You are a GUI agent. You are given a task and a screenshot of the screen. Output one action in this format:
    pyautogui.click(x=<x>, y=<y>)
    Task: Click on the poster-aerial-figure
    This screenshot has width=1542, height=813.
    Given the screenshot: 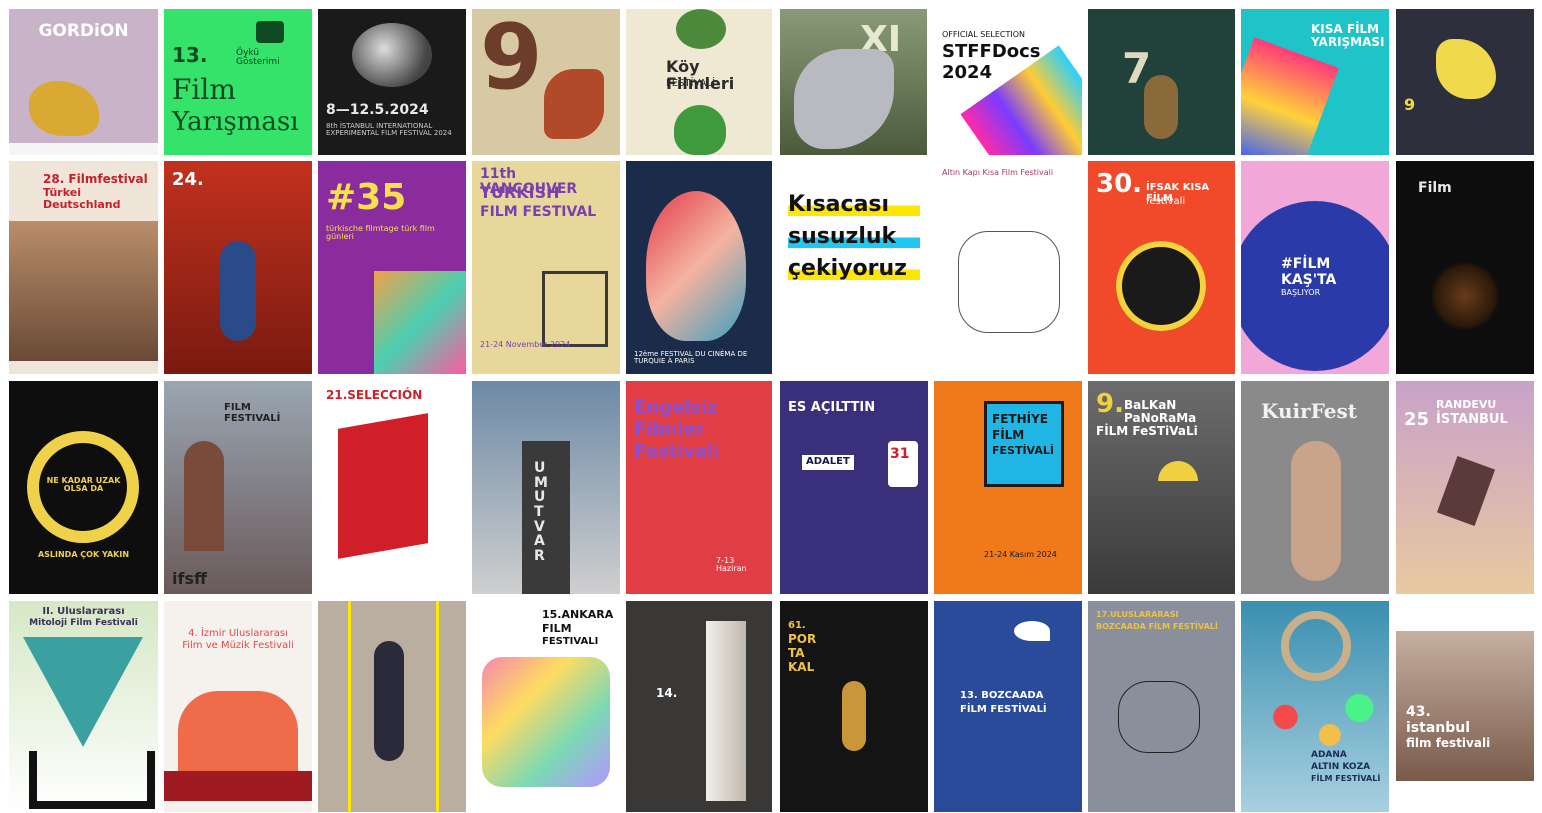 What is the action you would take?
    pyautogui.click(x=392, y=706)
    